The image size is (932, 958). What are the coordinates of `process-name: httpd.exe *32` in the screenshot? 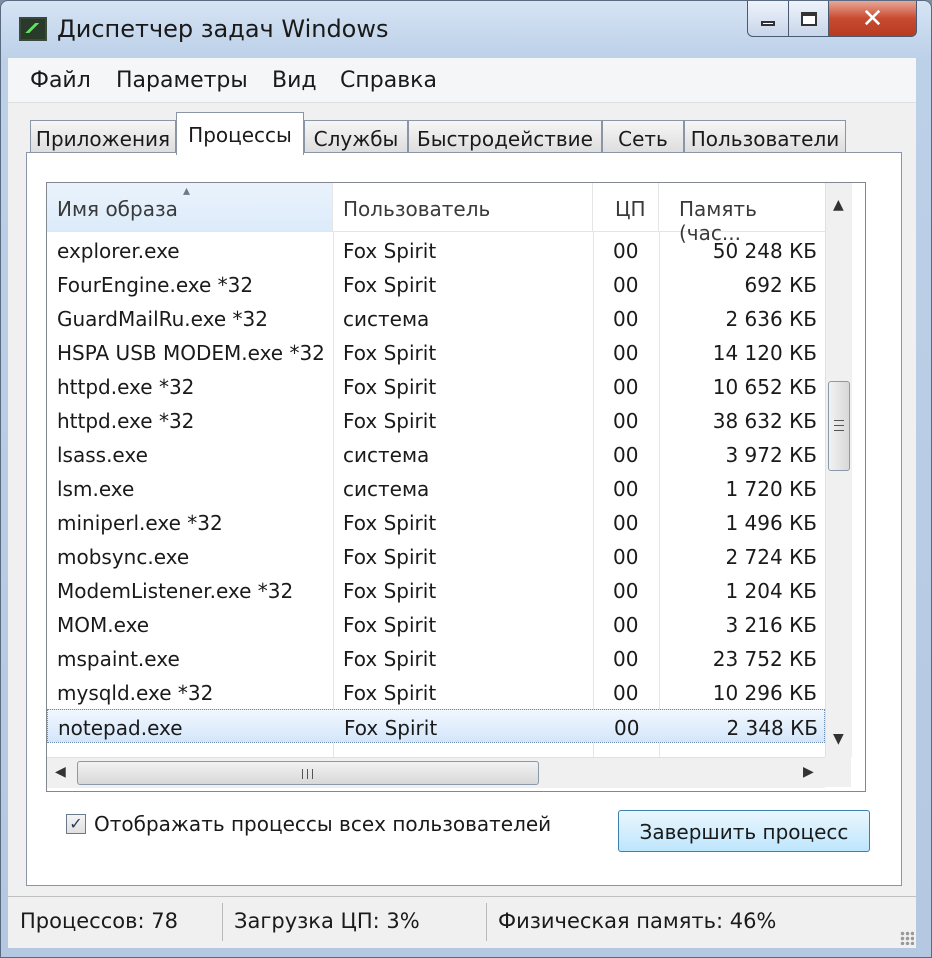 It's located at (126, 387).